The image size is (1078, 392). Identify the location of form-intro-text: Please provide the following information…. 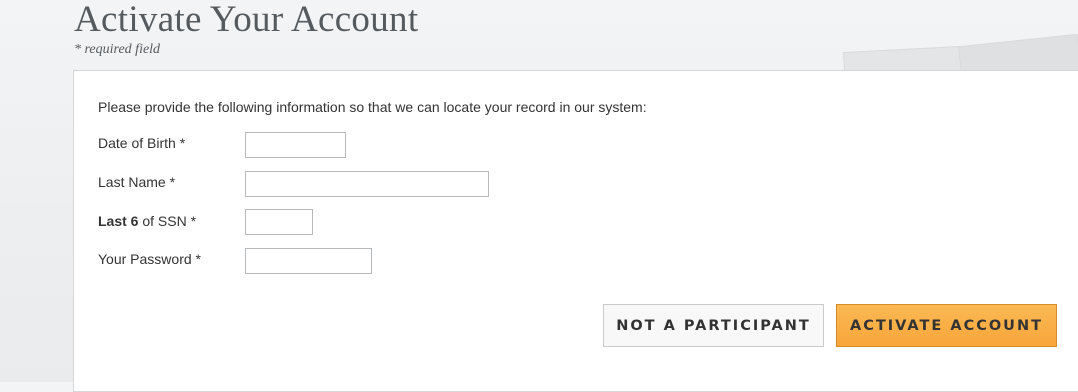
(372, 107).